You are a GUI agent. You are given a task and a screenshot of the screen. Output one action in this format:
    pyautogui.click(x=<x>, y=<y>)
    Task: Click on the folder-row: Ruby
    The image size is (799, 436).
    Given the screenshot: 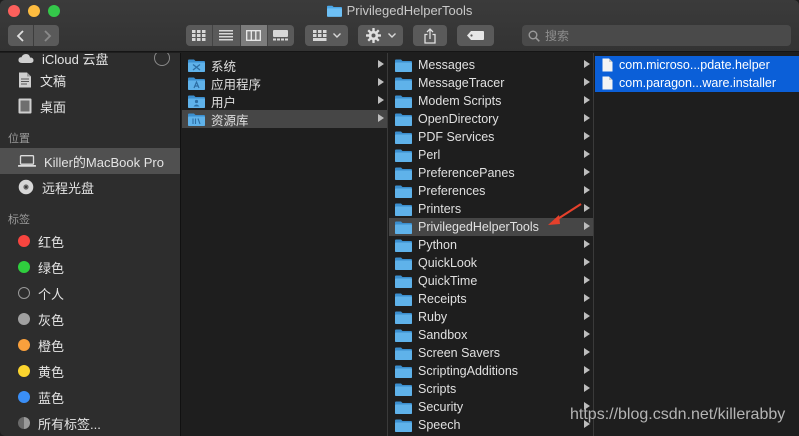 What is the action you would take?
    pyautogui.click(x=491, y=317)
    